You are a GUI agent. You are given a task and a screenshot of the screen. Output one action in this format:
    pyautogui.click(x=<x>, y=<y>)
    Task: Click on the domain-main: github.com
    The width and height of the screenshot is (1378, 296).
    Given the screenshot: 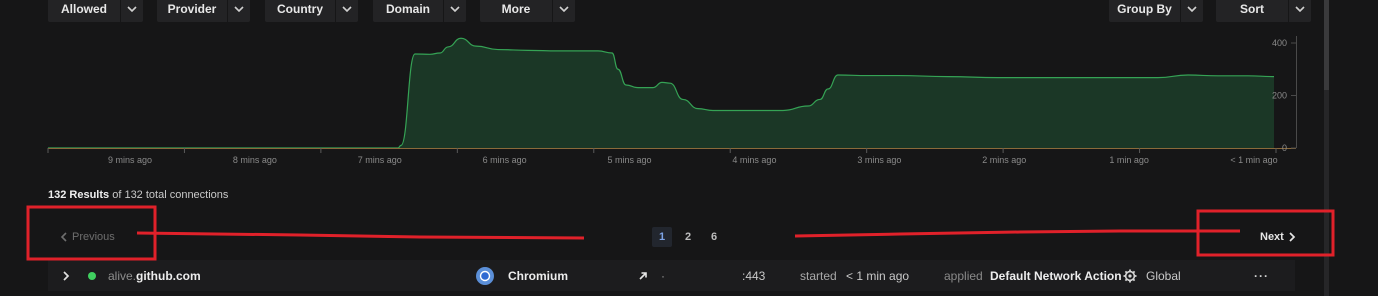 What is the action you would take?
    pyautogui.click(x=168, y=275)
    